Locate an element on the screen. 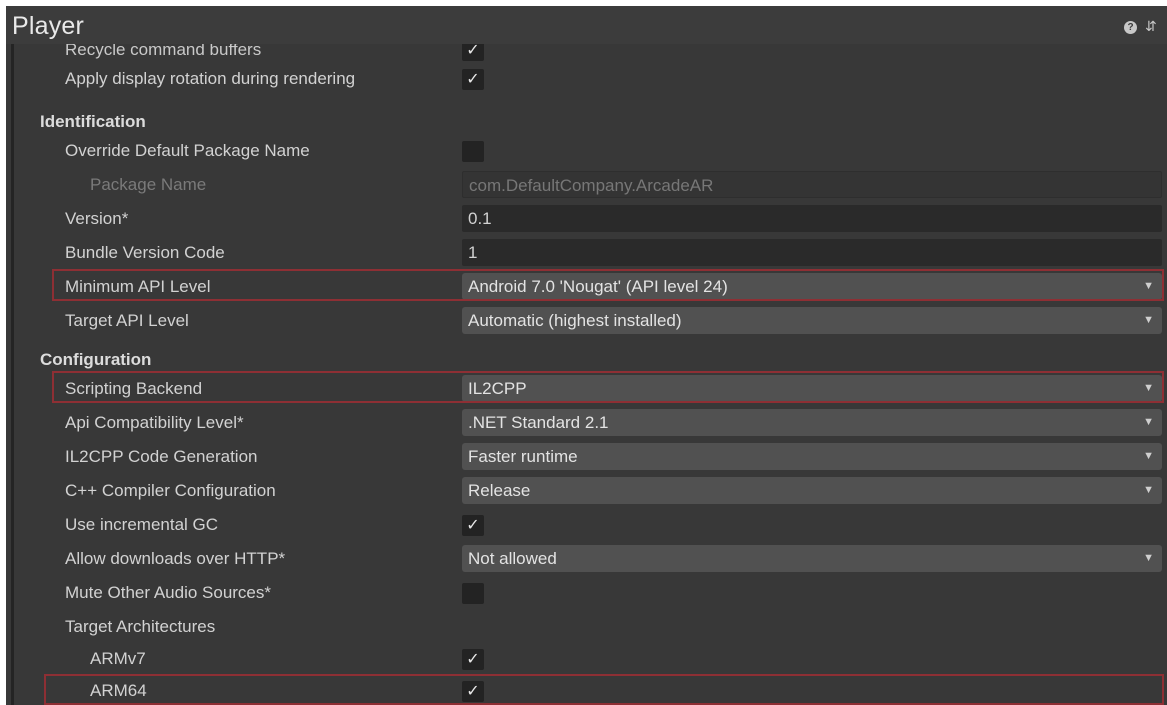 This screenshot has width=1167, height=705. version-label: Version* is located at coordinates (97, 218).